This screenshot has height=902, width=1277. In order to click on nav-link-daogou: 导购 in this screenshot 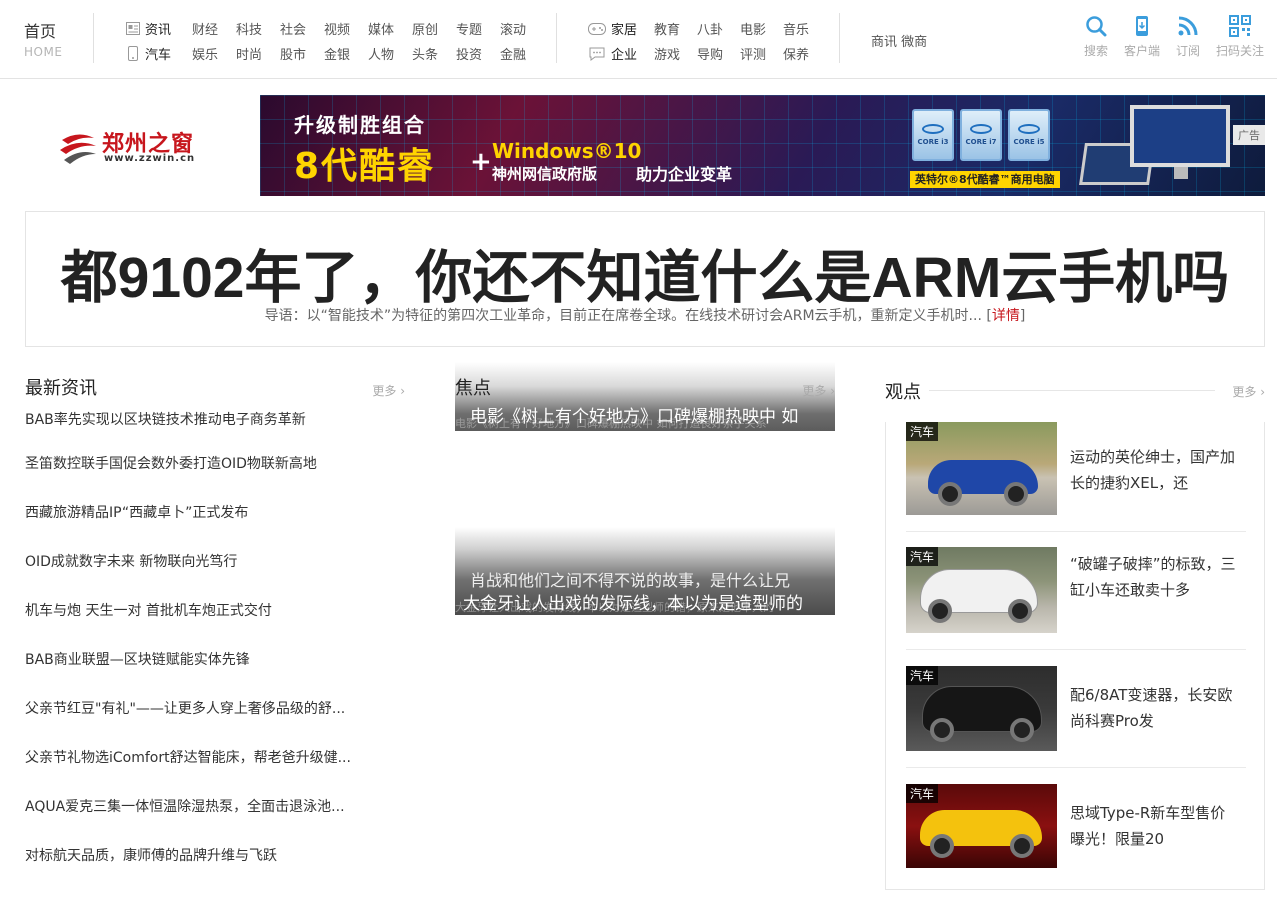, I will do `click(718, 53)`.